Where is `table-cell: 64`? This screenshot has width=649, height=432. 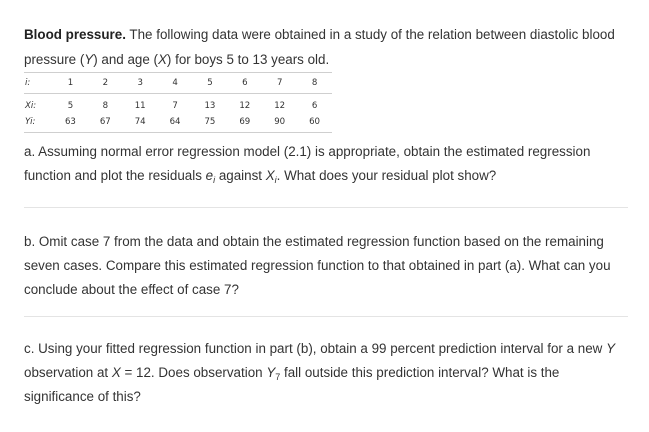
table-cell: 64 is located at coordinates (175, 121).